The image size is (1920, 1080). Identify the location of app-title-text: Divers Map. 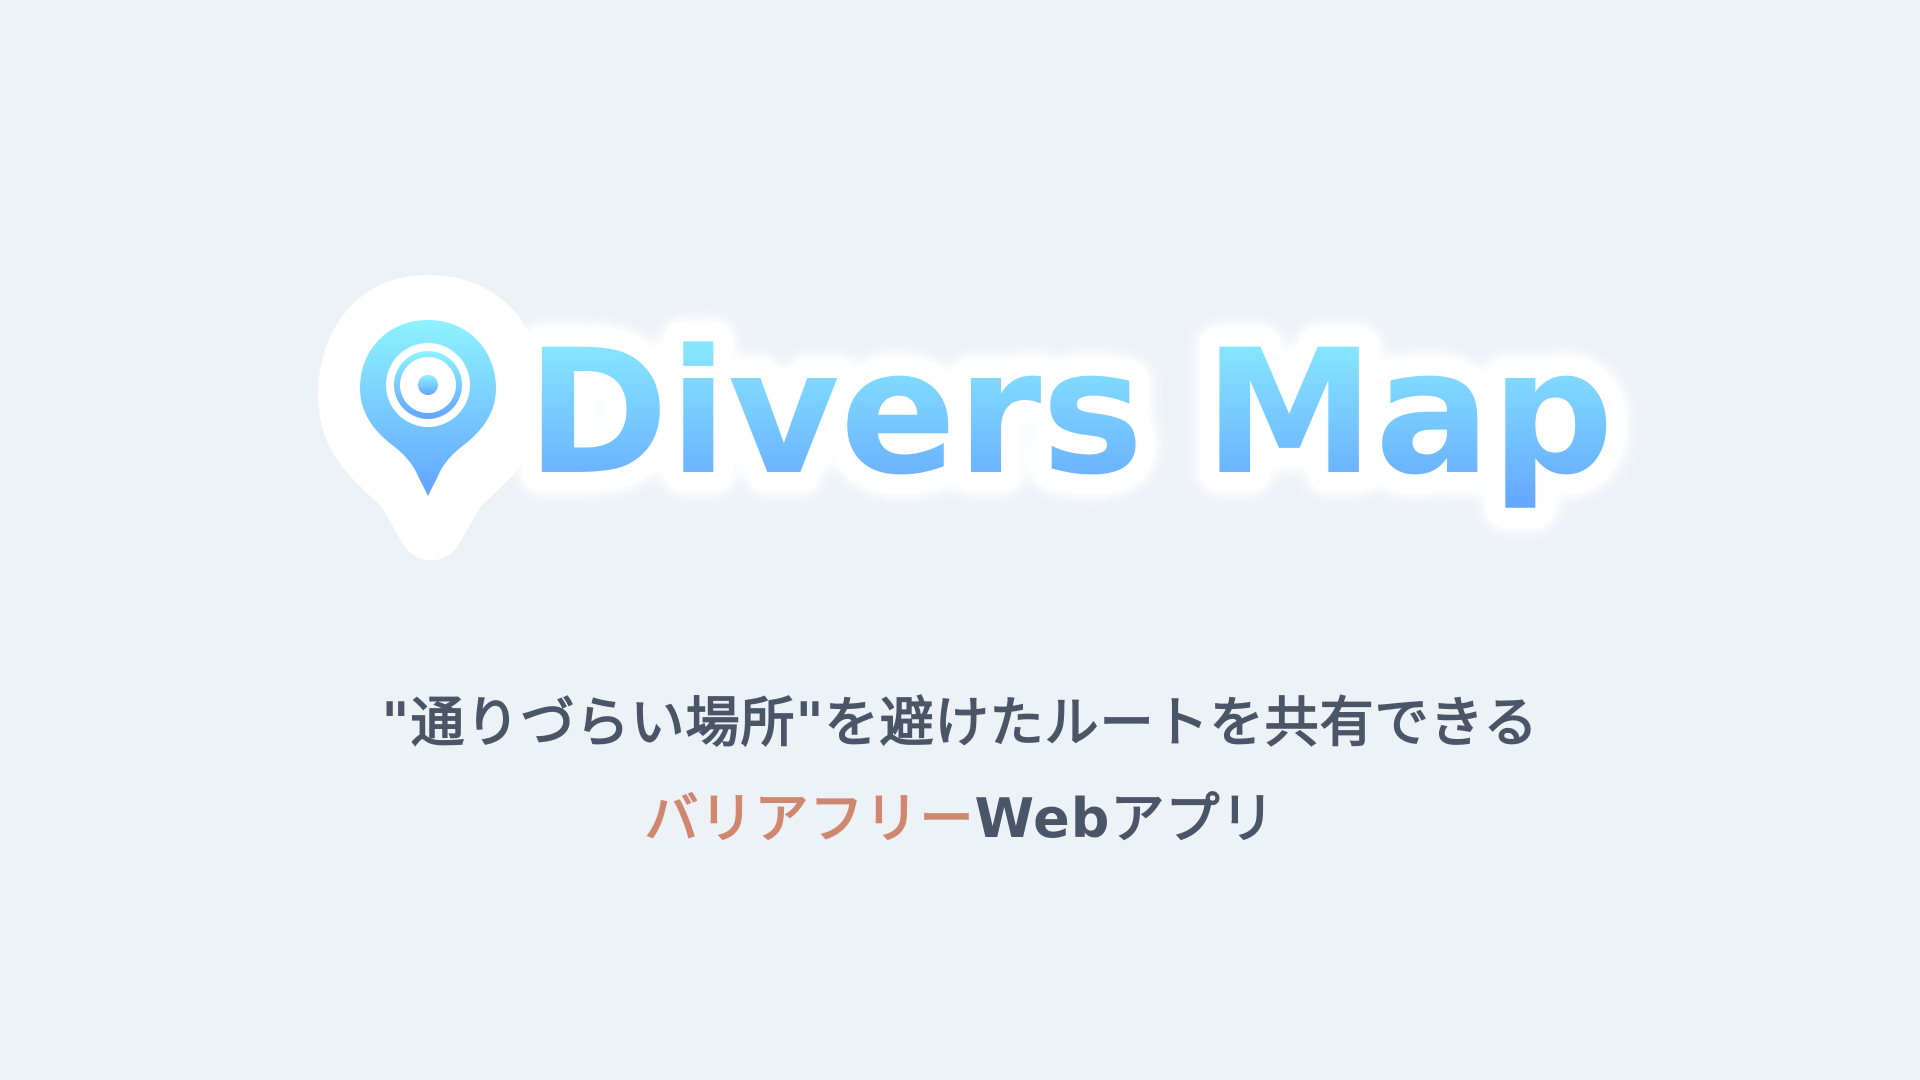
(1070, 412).